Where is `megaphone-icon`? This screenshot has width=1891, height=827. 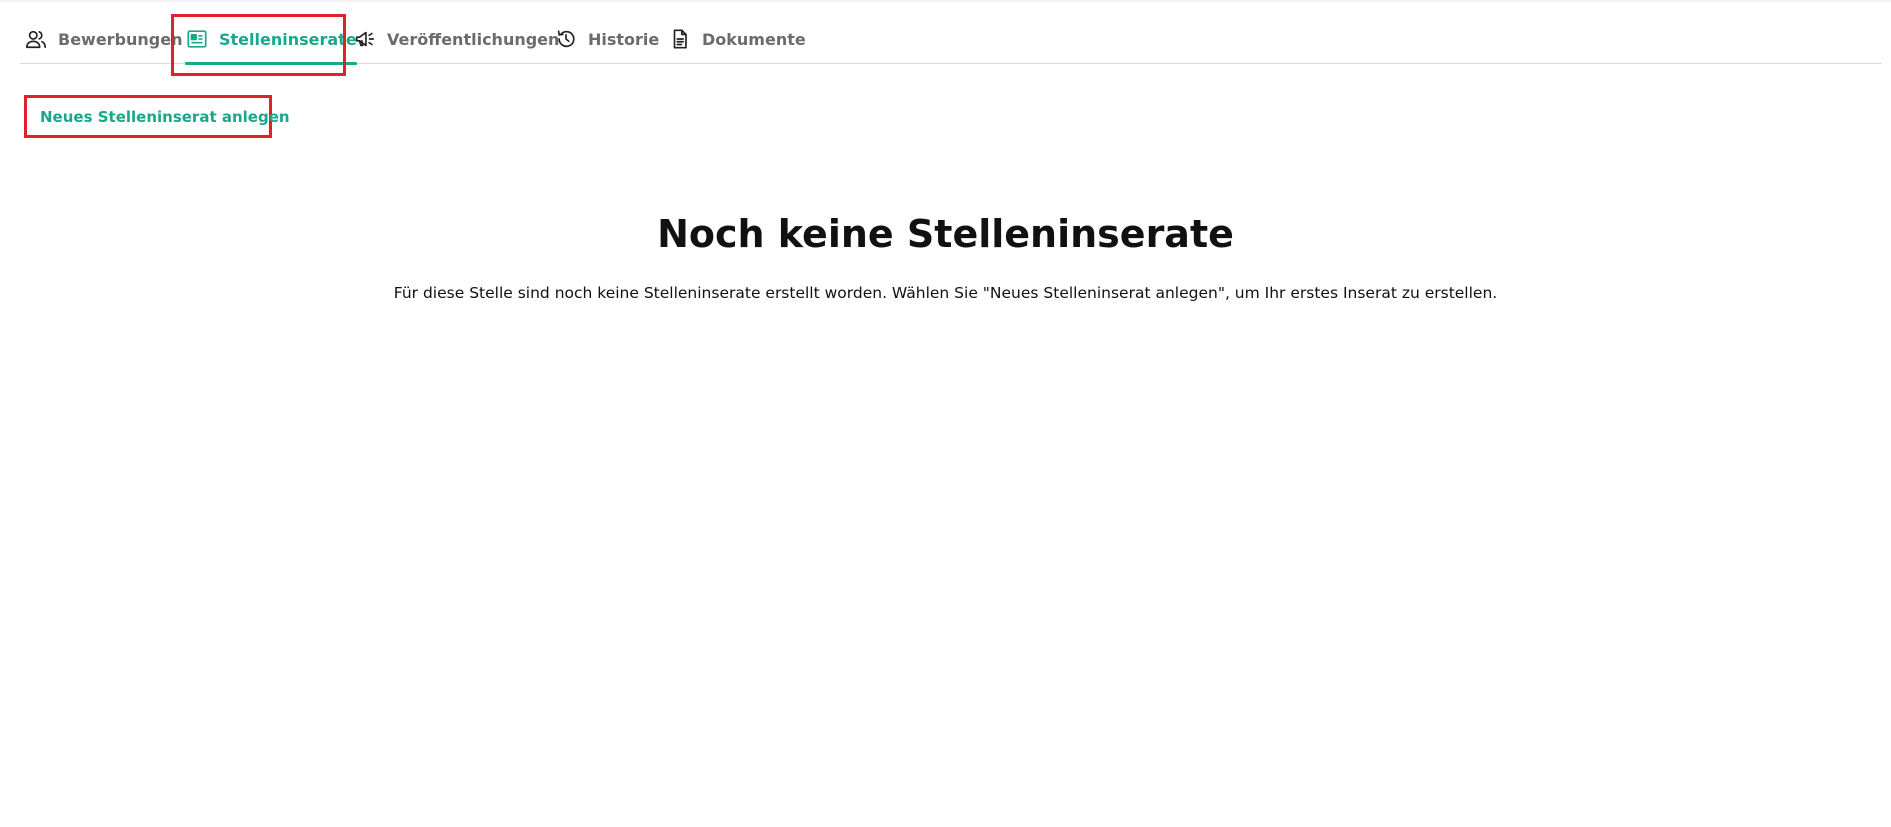
megaphone-icon is located at coordinates (365, 39).